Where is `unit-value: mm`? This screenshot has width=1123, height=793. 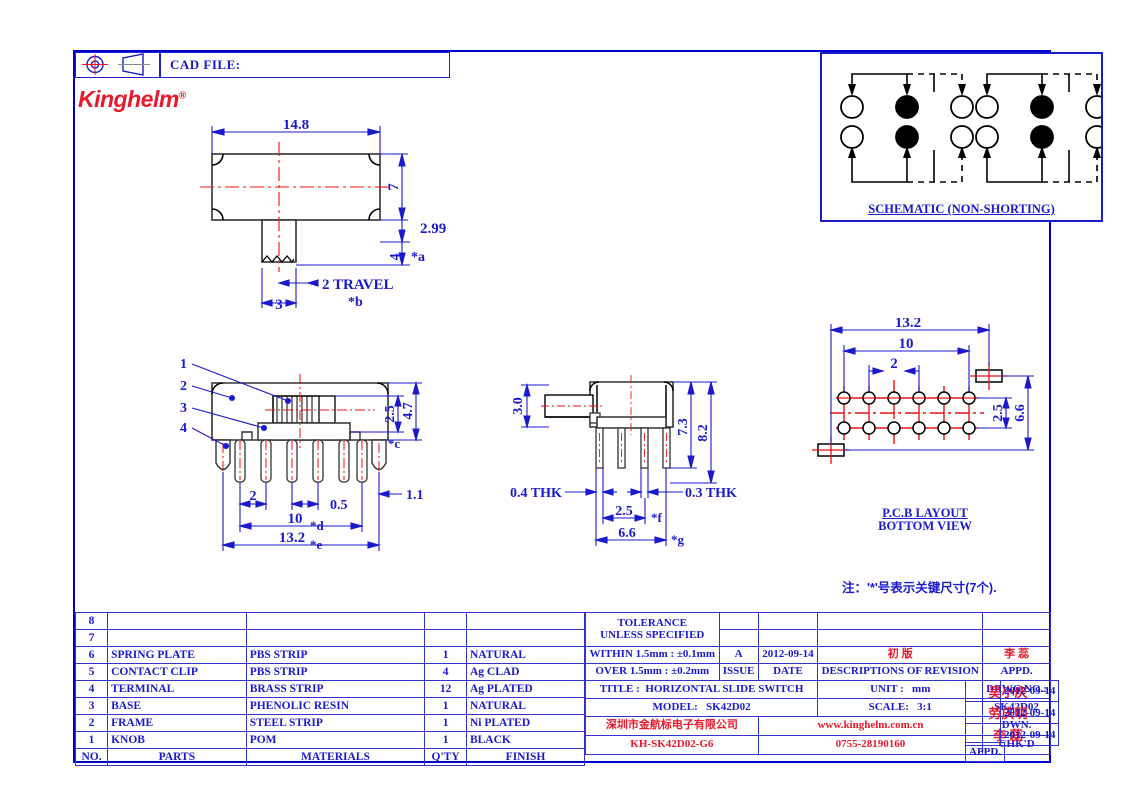
unit-value: mm is located at coordinates (921, 688).